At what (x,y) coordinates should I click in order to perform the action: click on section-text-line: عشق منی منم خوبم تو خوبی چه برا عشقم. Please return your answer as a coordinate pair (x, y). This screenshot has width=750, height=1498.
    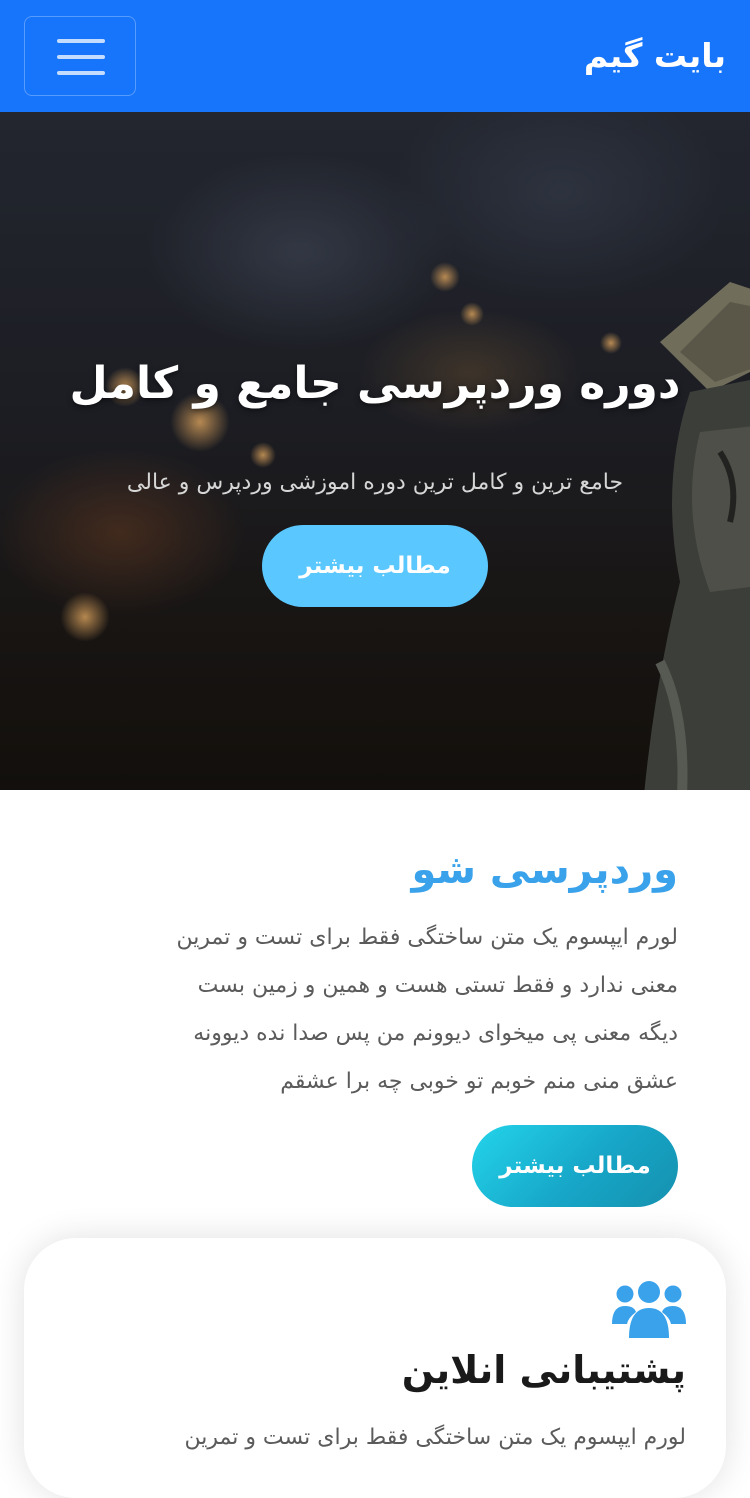
    Looking at the image, I should click on (479, 1081).